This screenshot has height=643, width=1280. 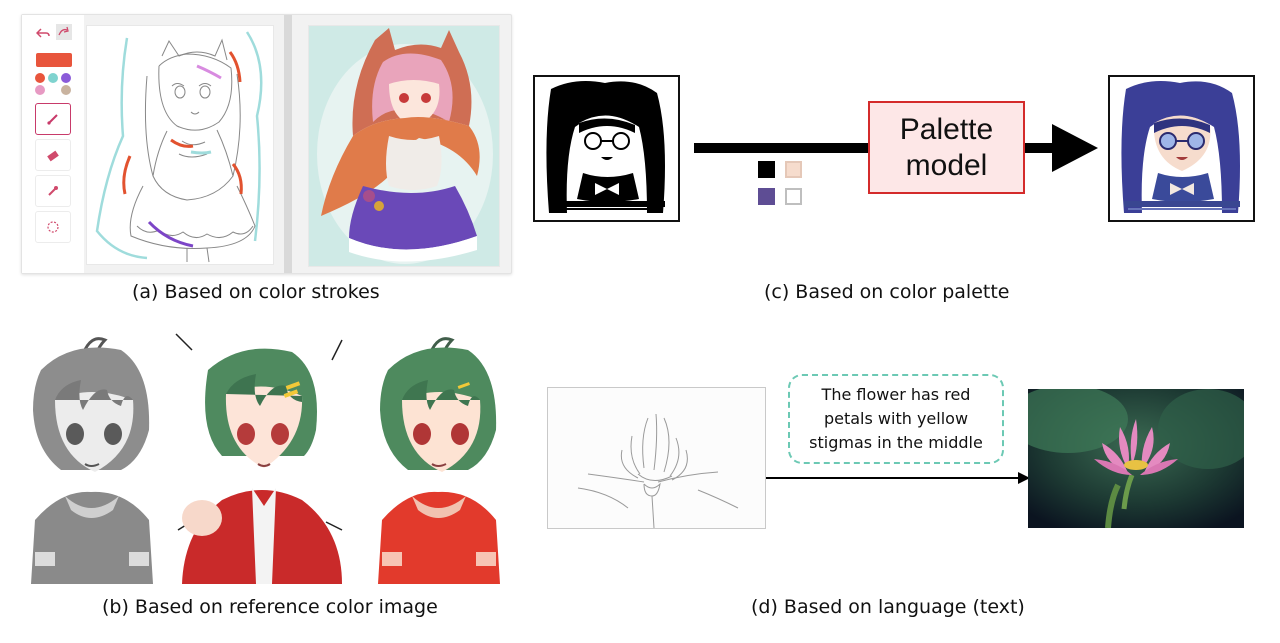 I want to click on brush-tool-button, so click(x=53, y=119).